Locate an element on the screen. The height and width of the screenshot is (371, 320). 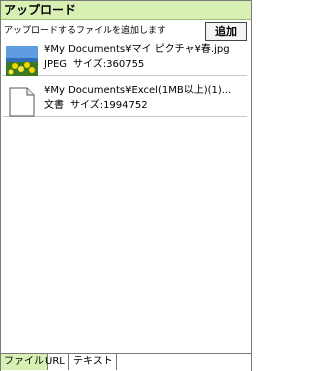
file-meta: 文書 サイズ:1994752 is located at coordinates (144, 106).